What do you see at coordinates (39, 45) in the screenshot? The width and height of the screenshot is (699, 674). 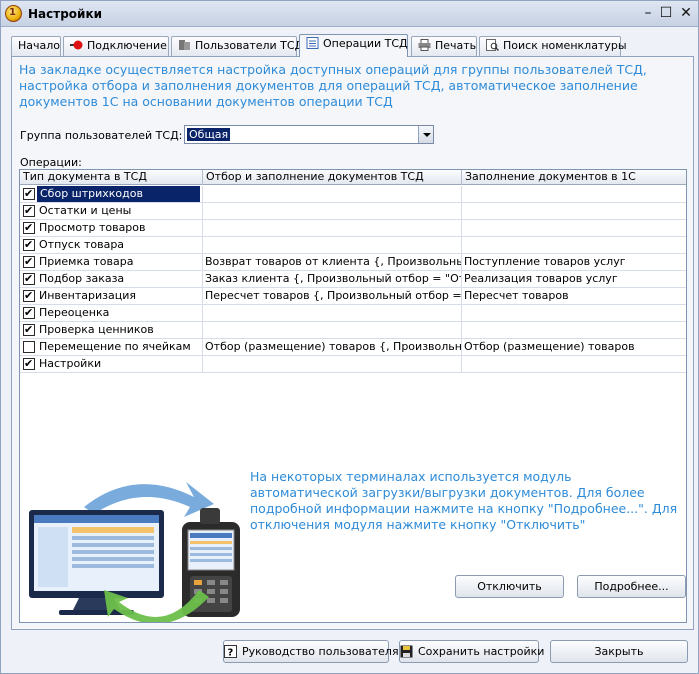 I see `tab-label: Начало` at bounding box center [39, 45].